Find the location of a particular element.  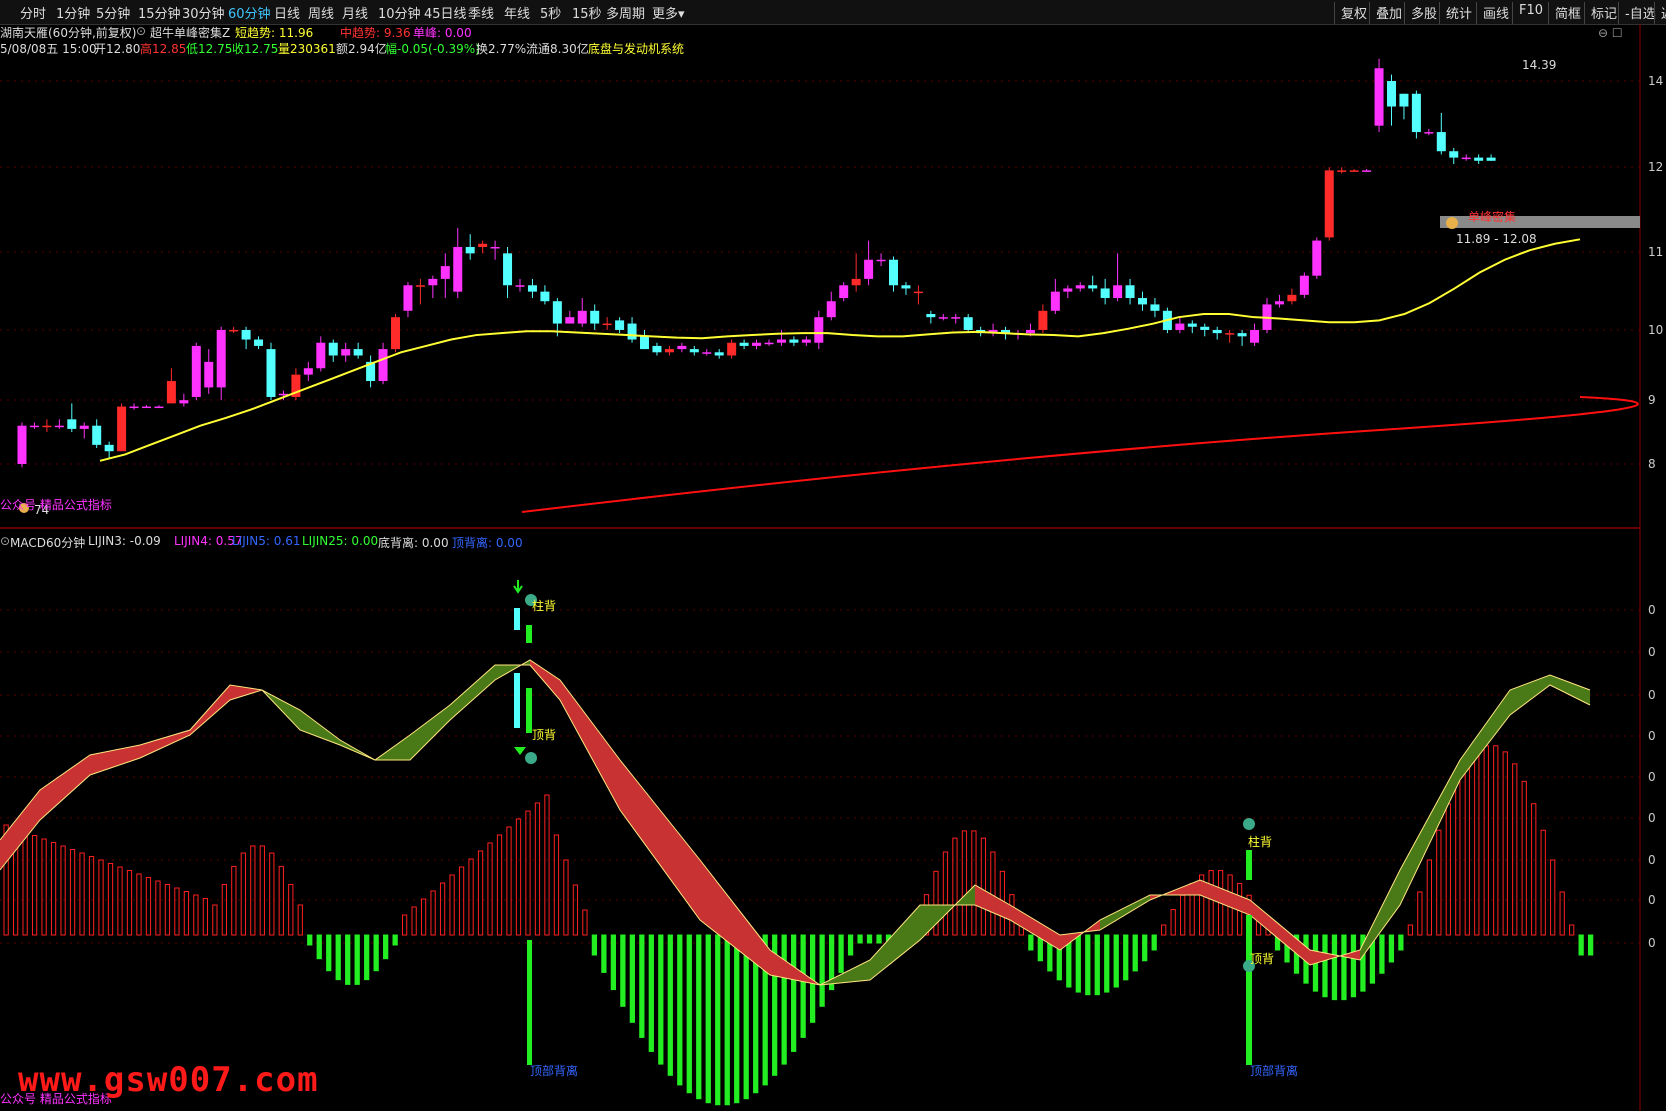

period-tab-8: 月线 is located at coordinates (355, 12).